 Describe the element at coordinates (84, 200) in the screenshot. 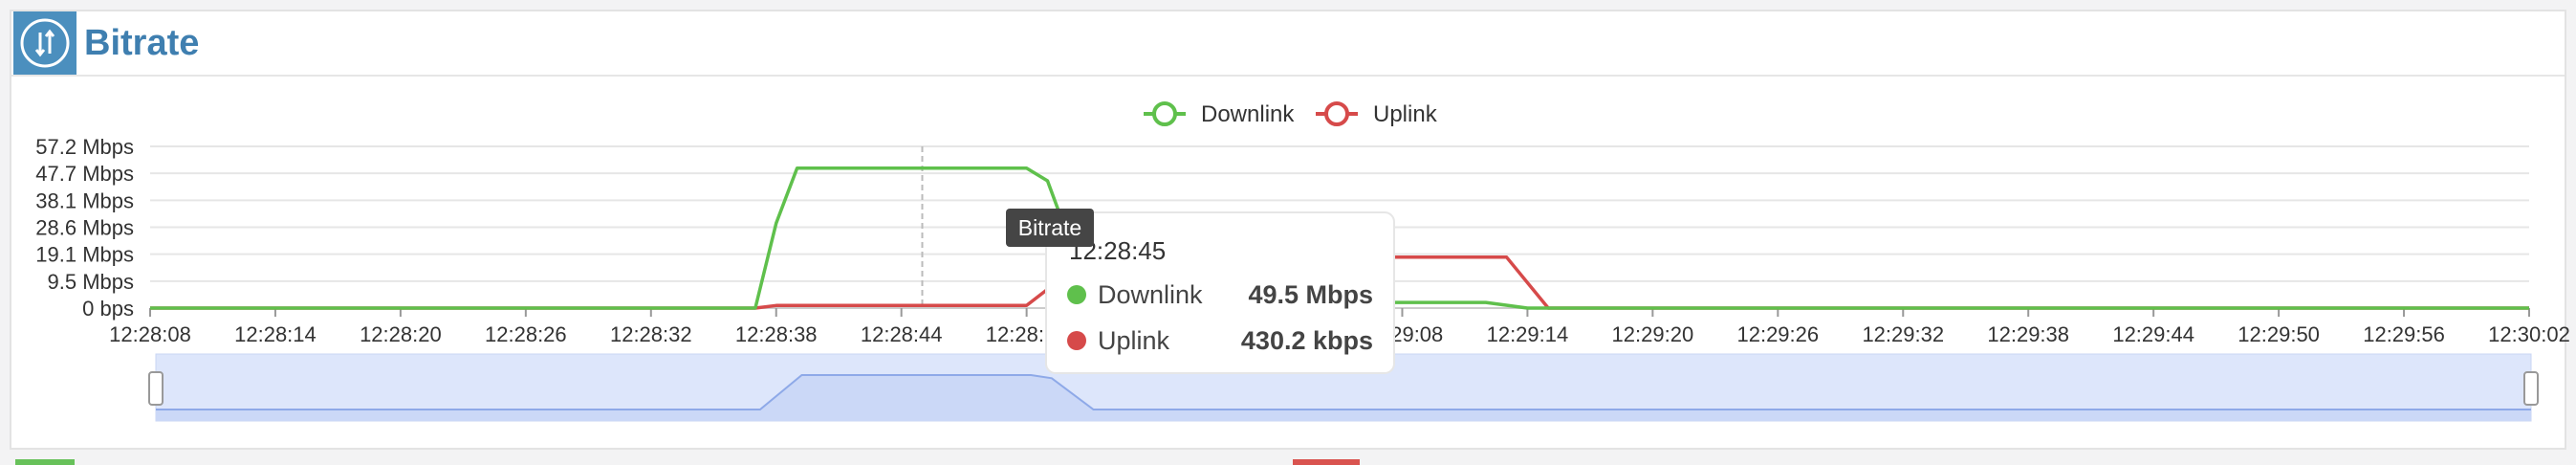

I see `y-tick-label: 38.1 Mbps` at that location.